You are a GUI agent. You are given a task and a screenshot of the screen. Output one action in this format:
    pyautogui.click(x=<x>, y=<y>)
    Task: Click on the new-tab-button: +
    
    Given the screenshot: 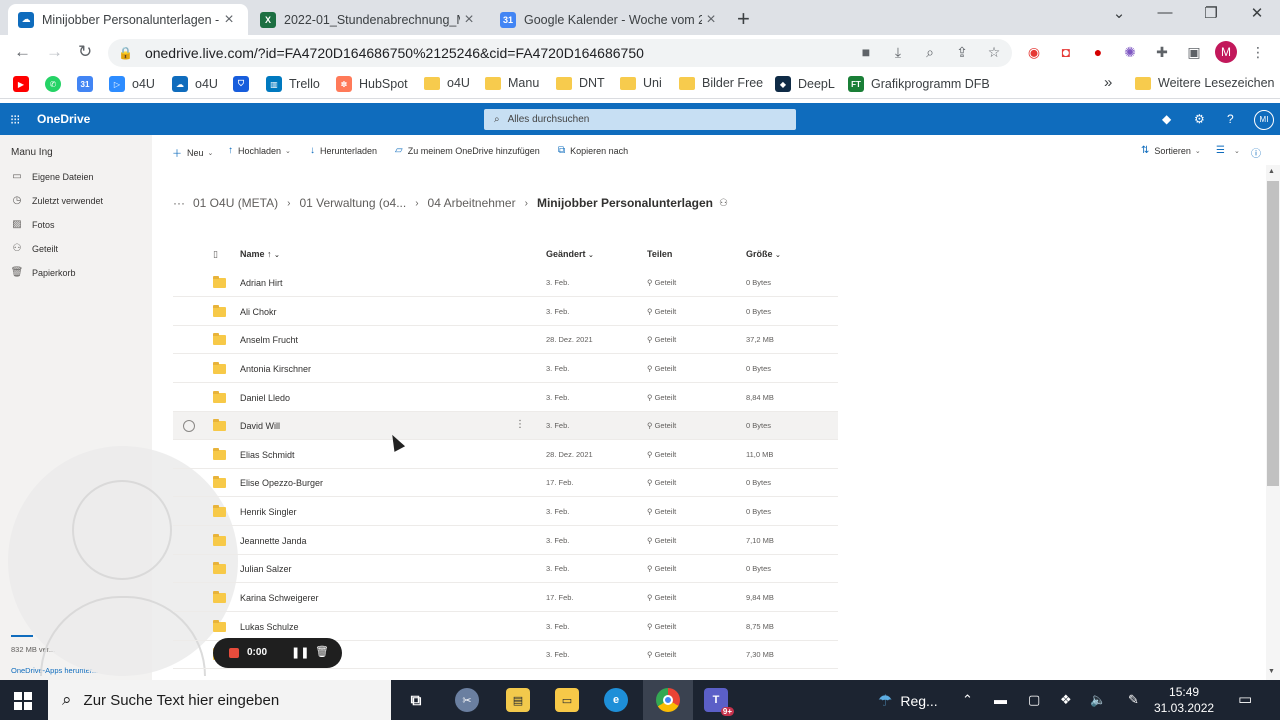 What is the action you would take?
    pyautogui.click(x=743, y=19)
    